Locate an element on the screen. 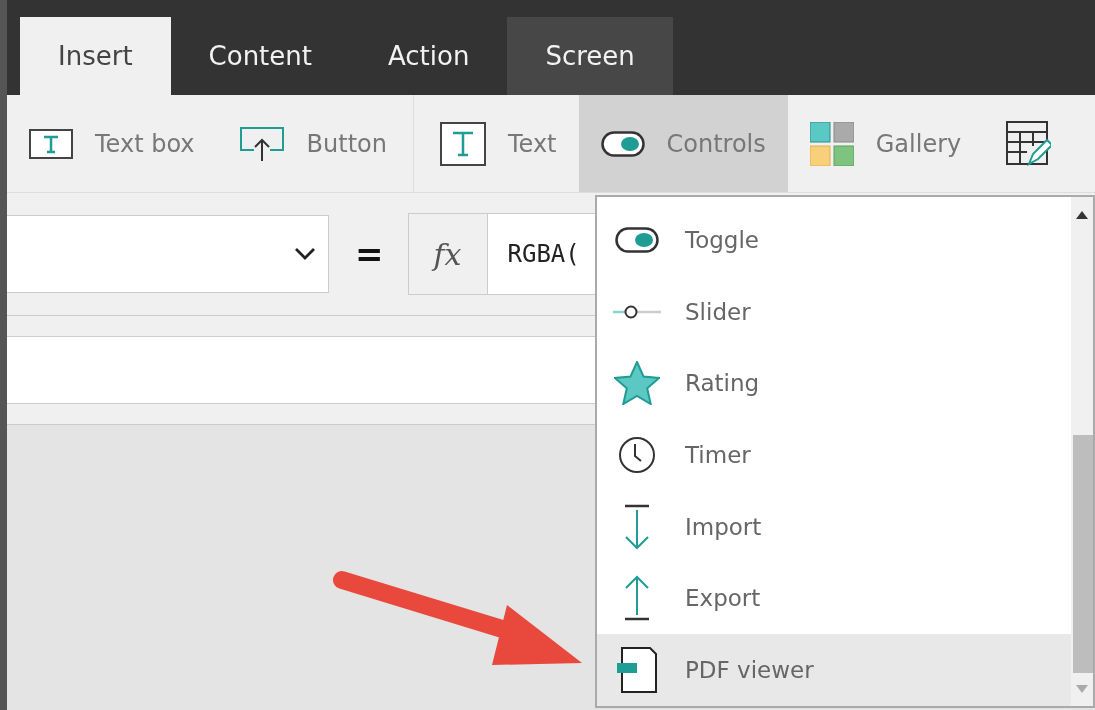 The image size is (1095, 710). star-icon is located at coordinates (637, 383).